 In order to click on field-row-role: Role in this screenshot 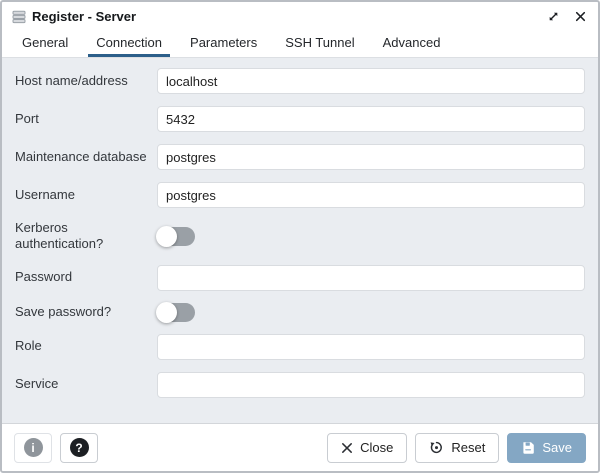, I will do `click(300, 346)`.